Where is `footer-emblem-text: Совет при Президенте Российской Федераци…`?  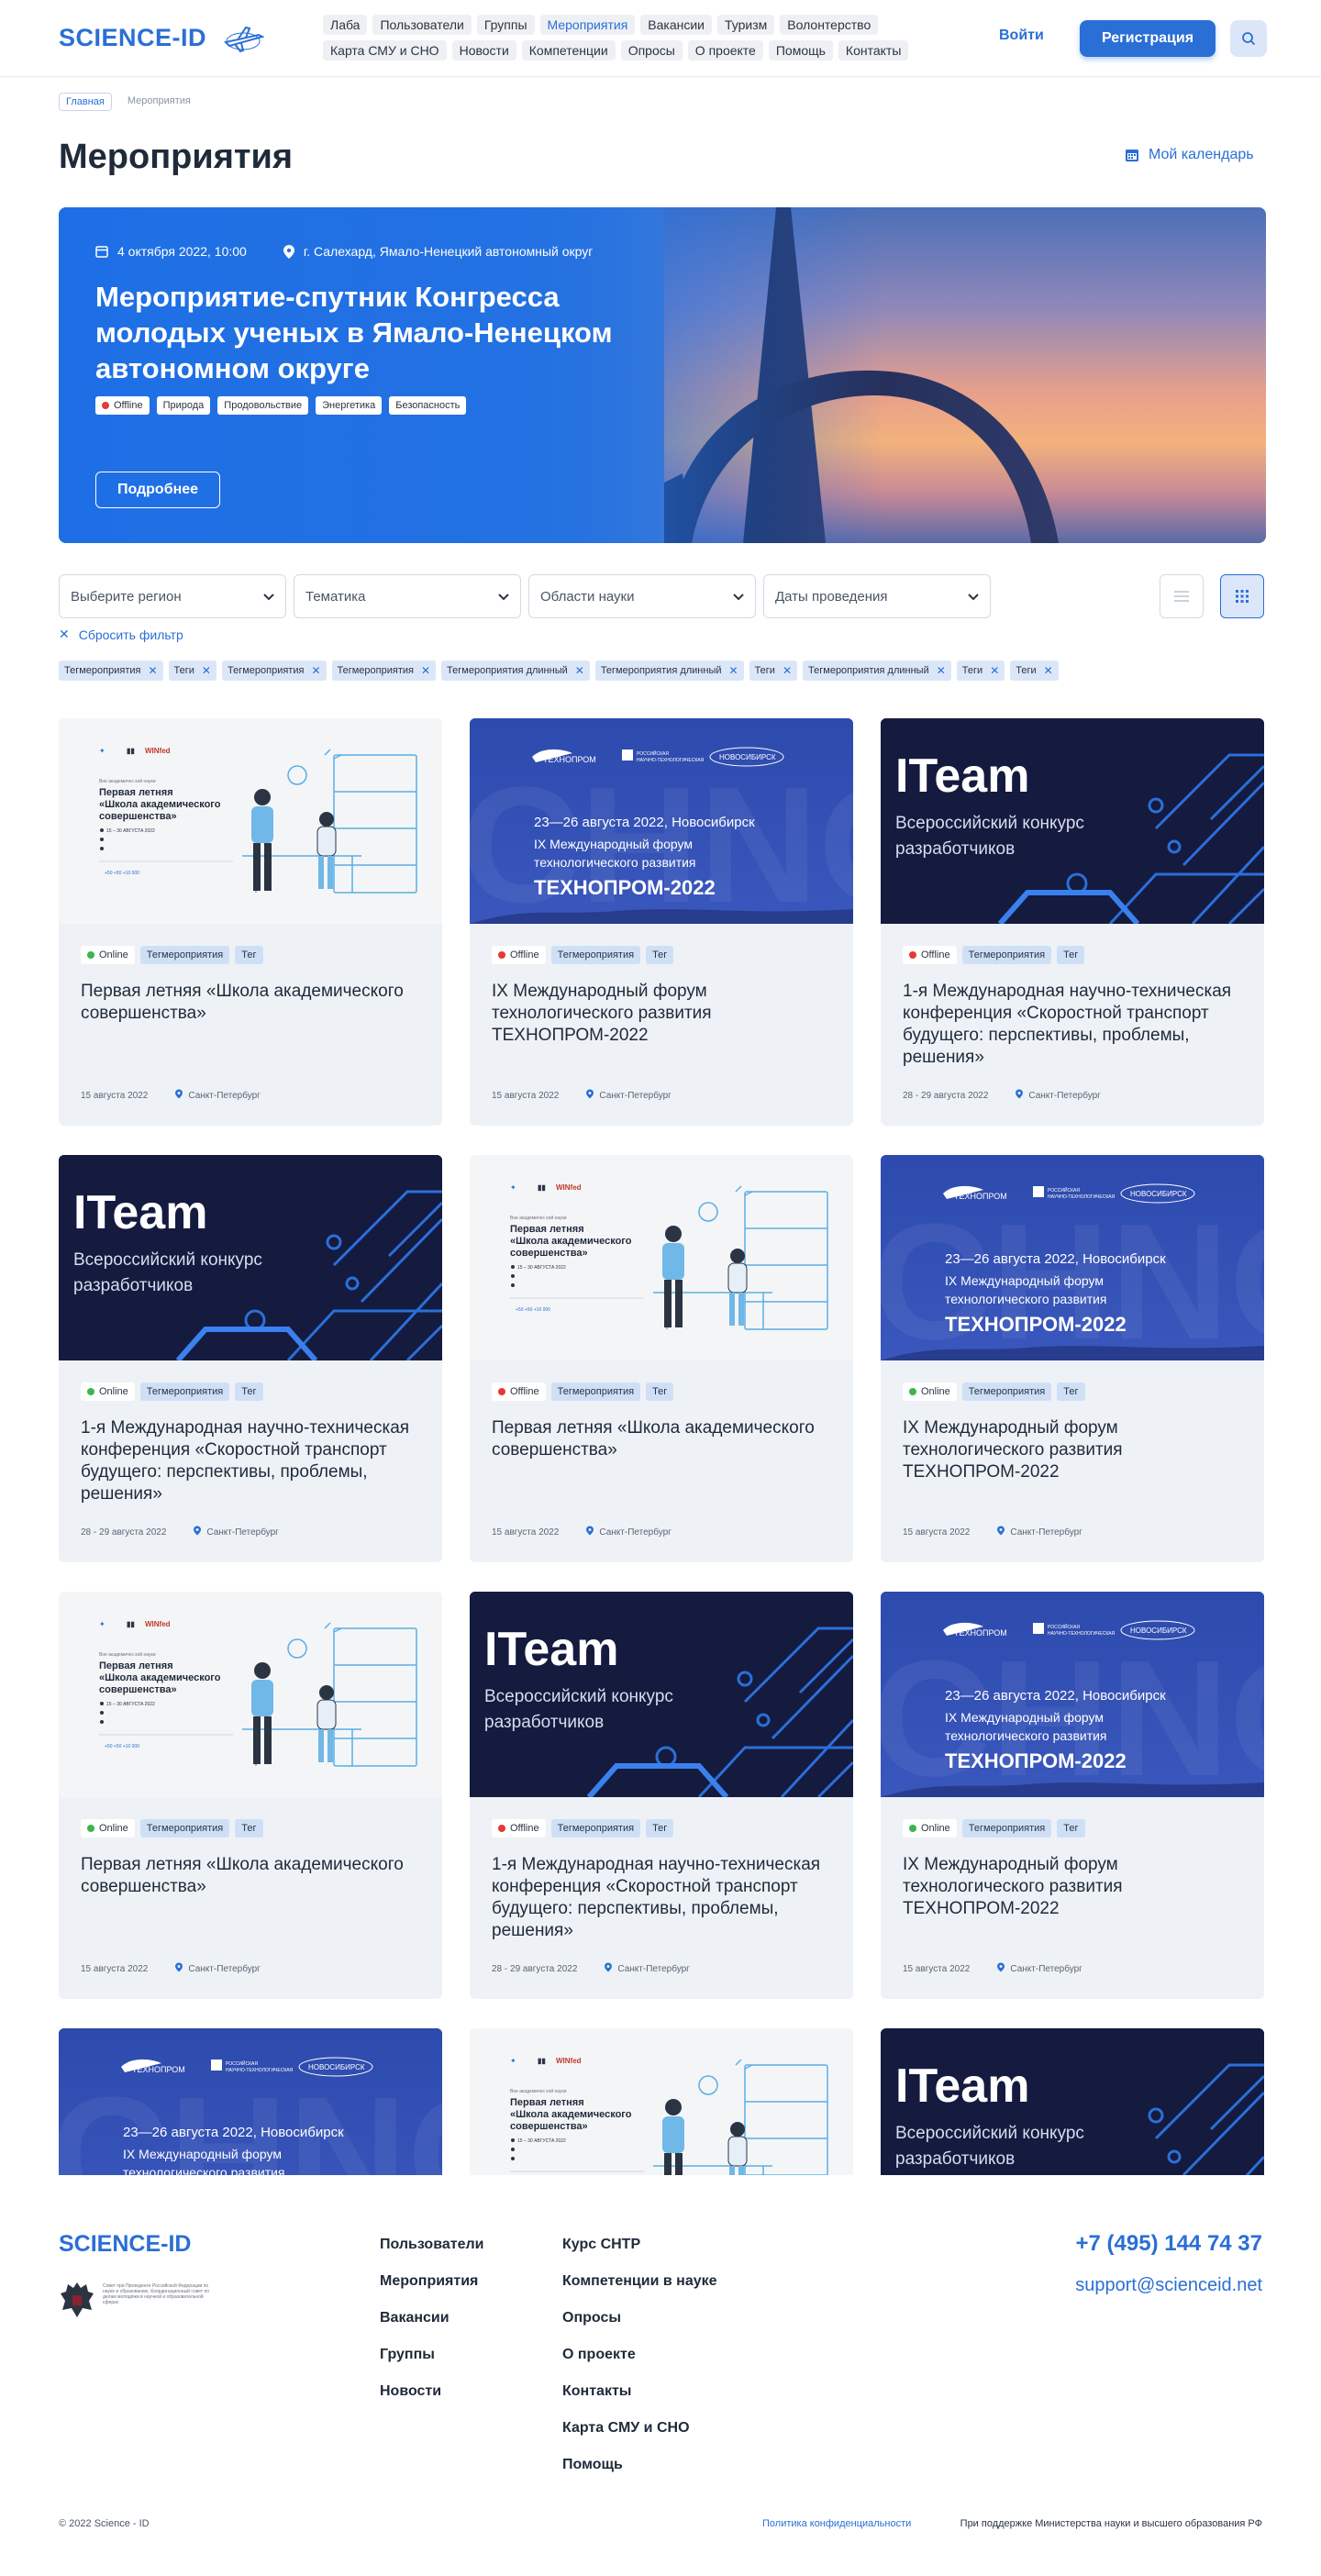
footer-emblem-text: Совет при Президенте Российской Федераци… is located at coordinates (156, 2294).